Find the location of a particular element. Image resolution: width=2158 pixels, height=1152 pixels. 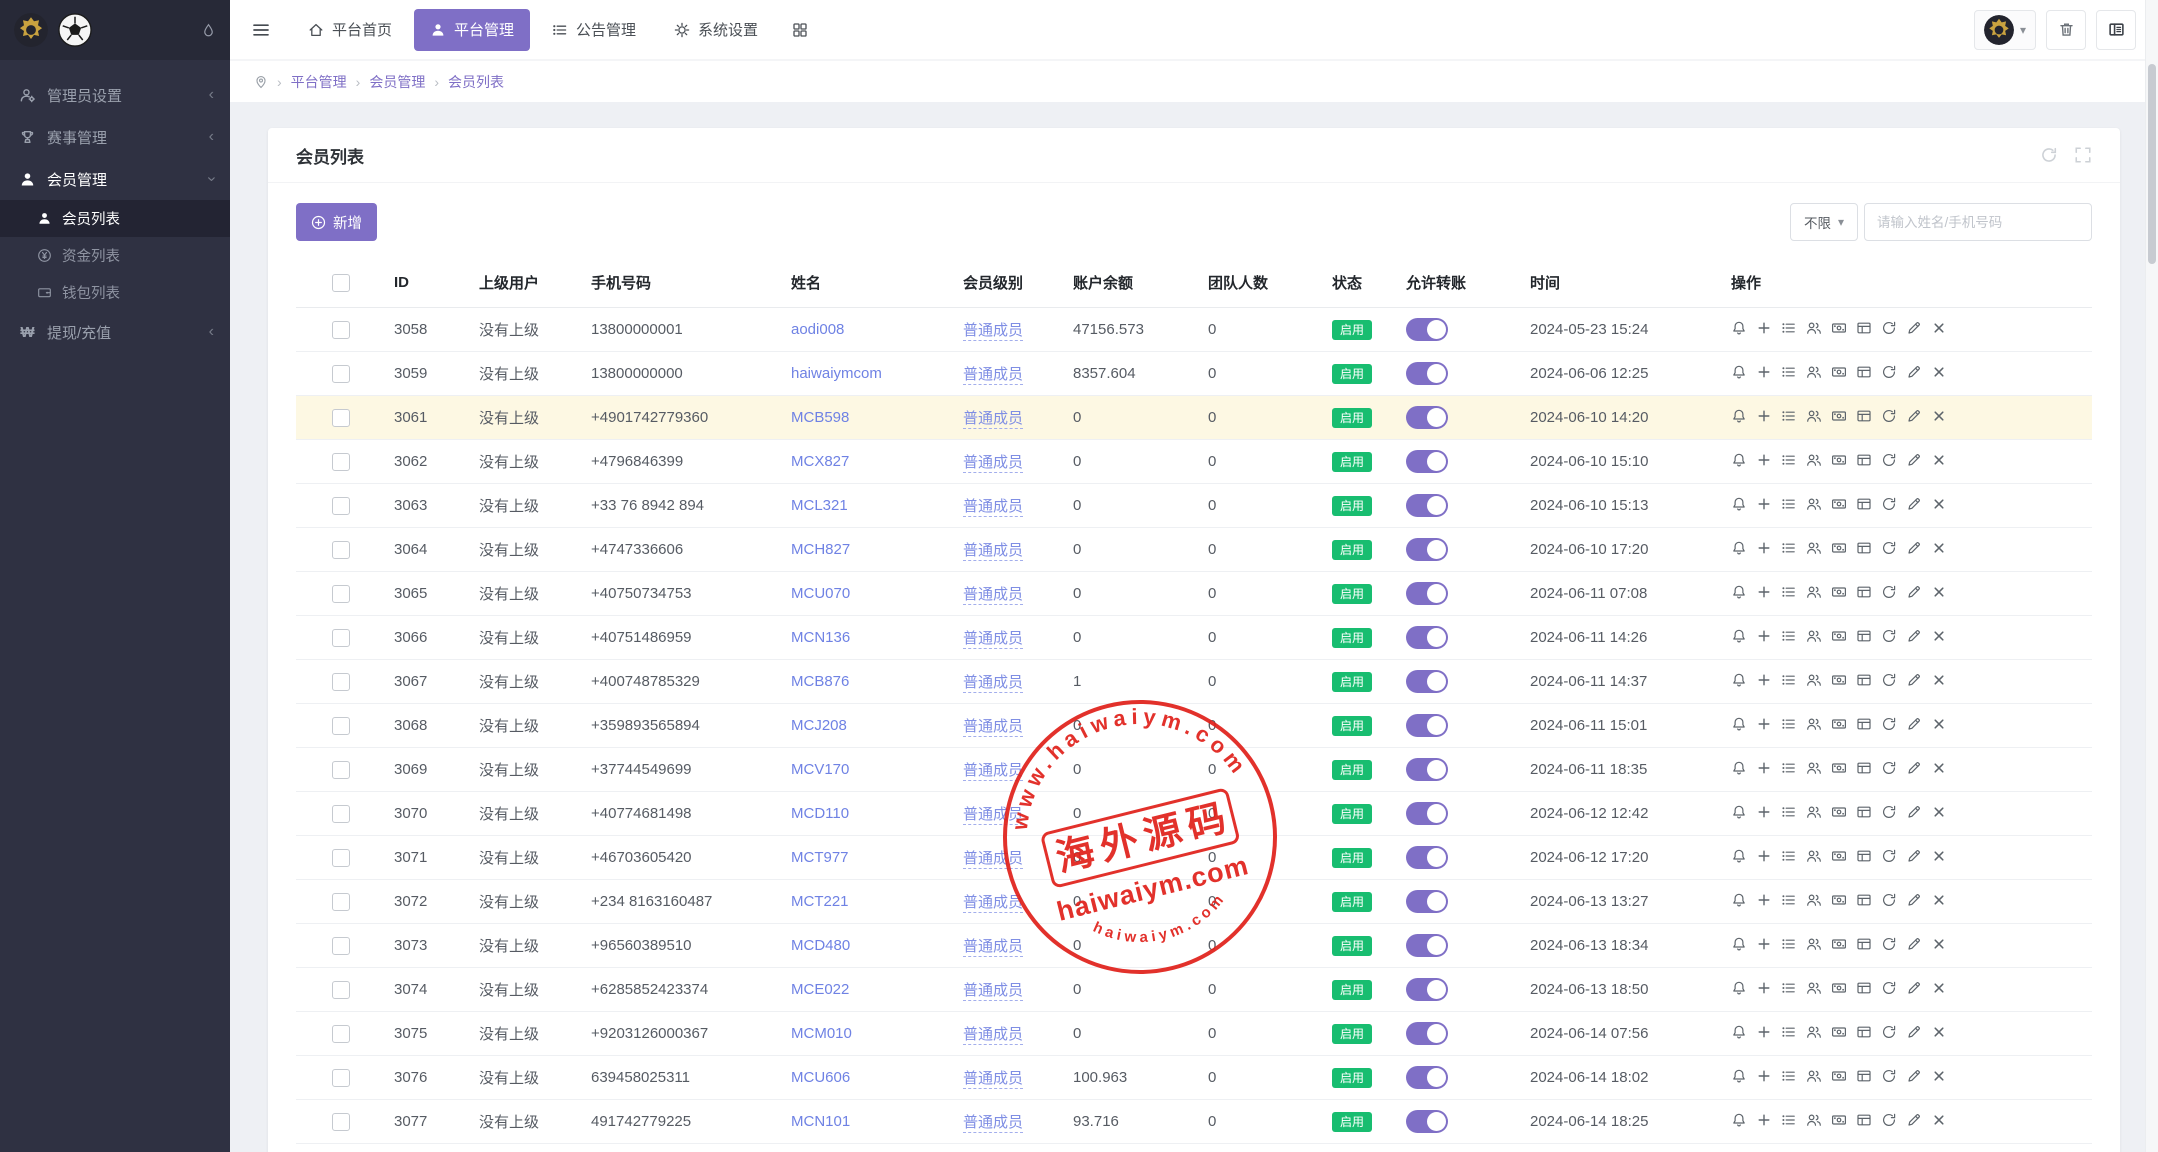

sidebar-subitem-funds-list: 资金列表 is located at coordinates (115, 255).